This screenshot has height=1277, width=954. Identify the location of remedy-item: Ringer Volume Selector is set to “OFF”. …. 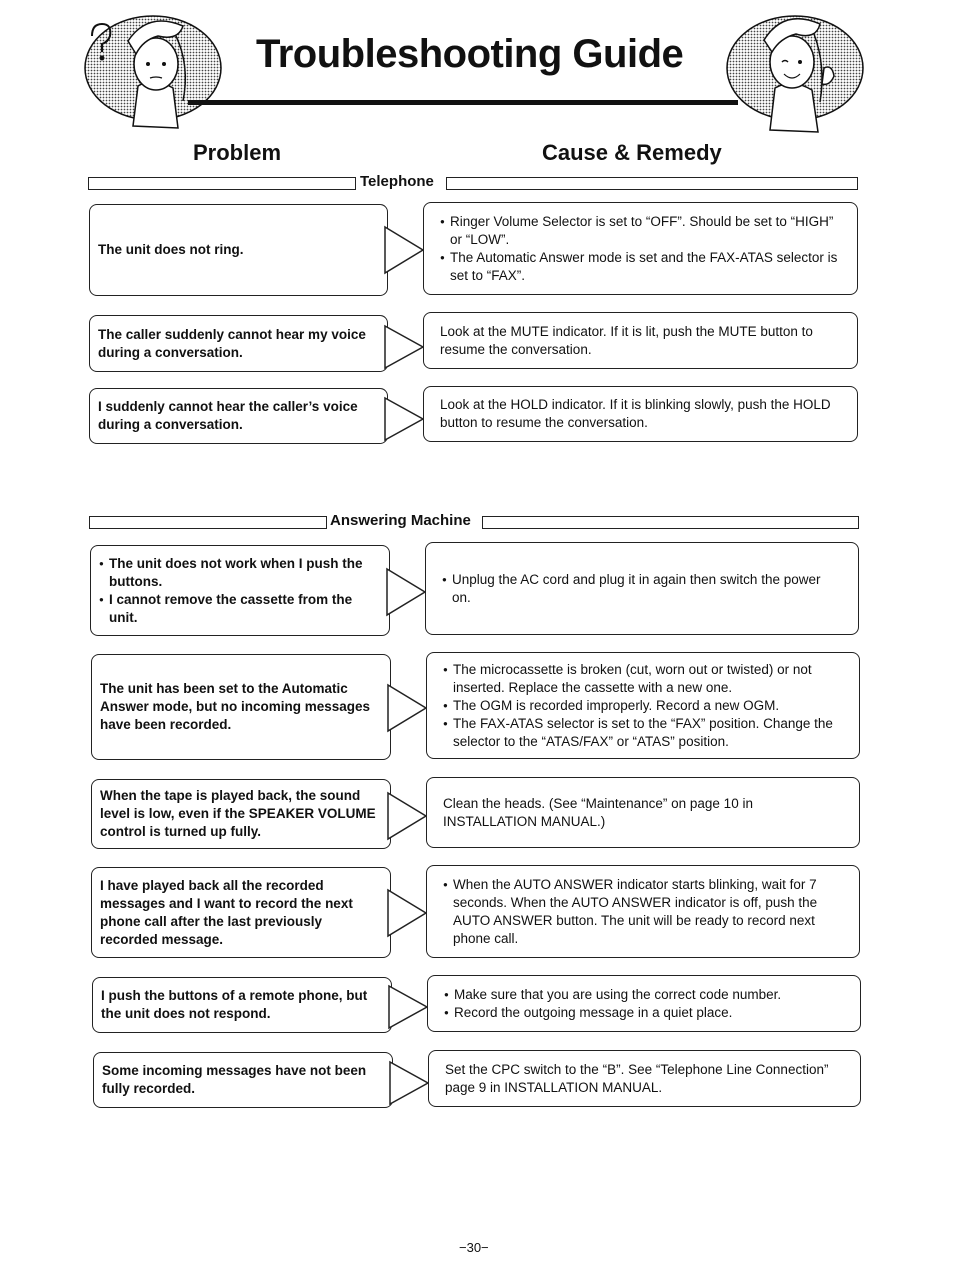
(640, 231).